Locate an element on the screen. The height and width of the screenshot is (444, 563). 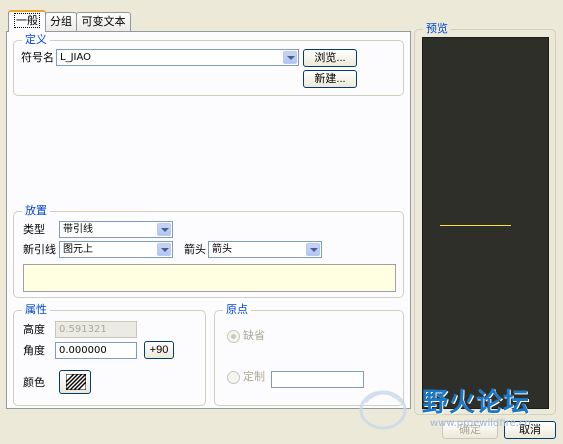
attributes-legend: 属性 is located at coordinates (36, 309).